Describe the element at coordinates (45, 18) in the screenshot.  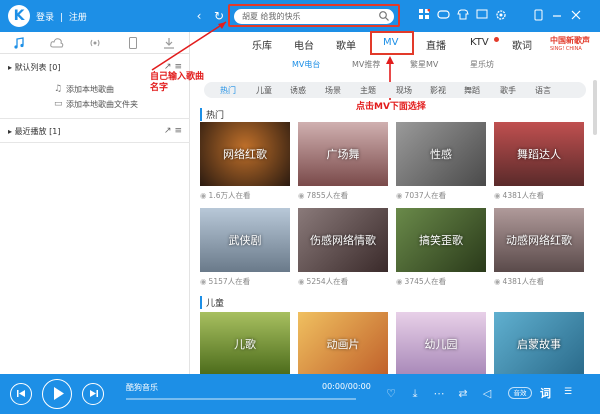
I see `login-link: 登录` at that location.